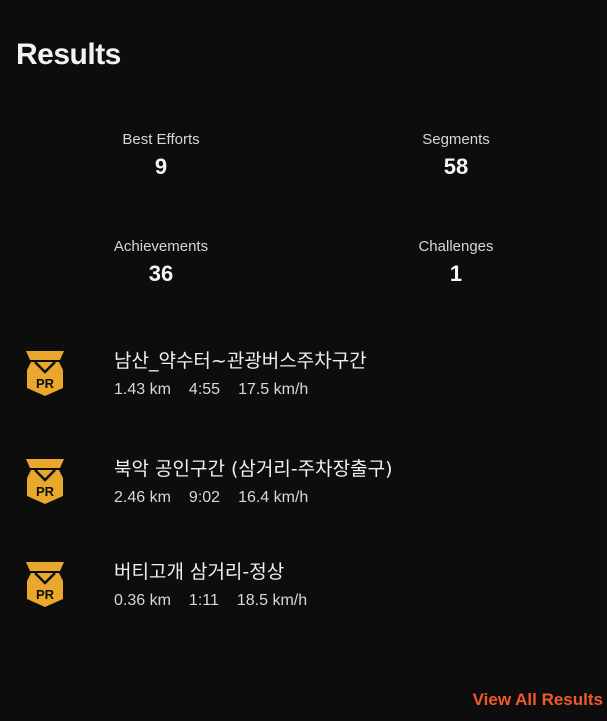 This screenshot has width=607, height=721. What do you see at coordinates (142, 389) in the screenshot?
I see `segment-distance: 1.43 km` at bounding box center [142, 389].